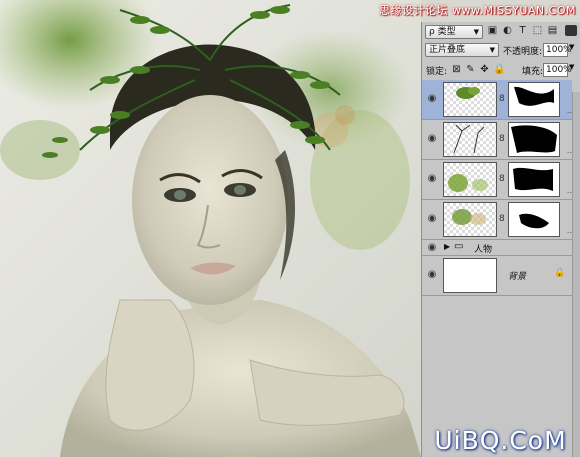  I want to click on blend-mode-value: 正片叠底, so click(447, 50).